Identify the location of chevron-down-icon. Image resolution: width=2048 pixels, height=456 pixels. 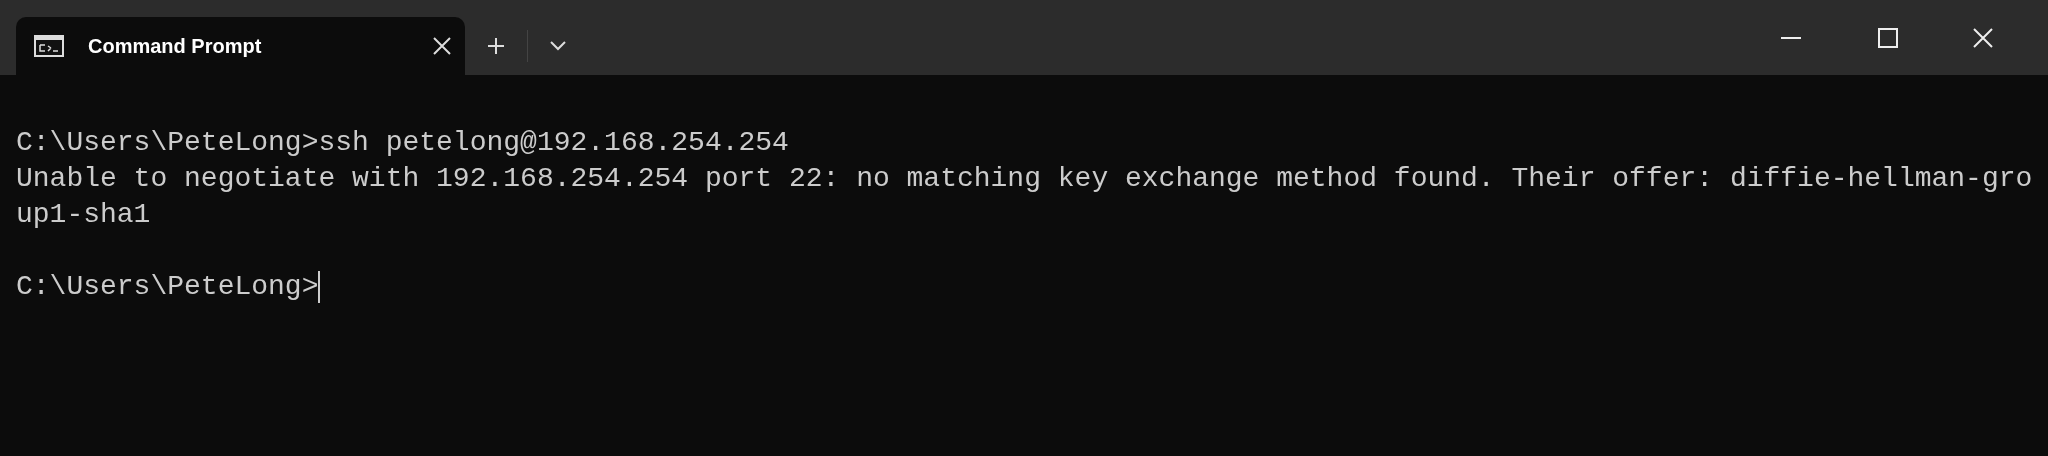
(558, 46).